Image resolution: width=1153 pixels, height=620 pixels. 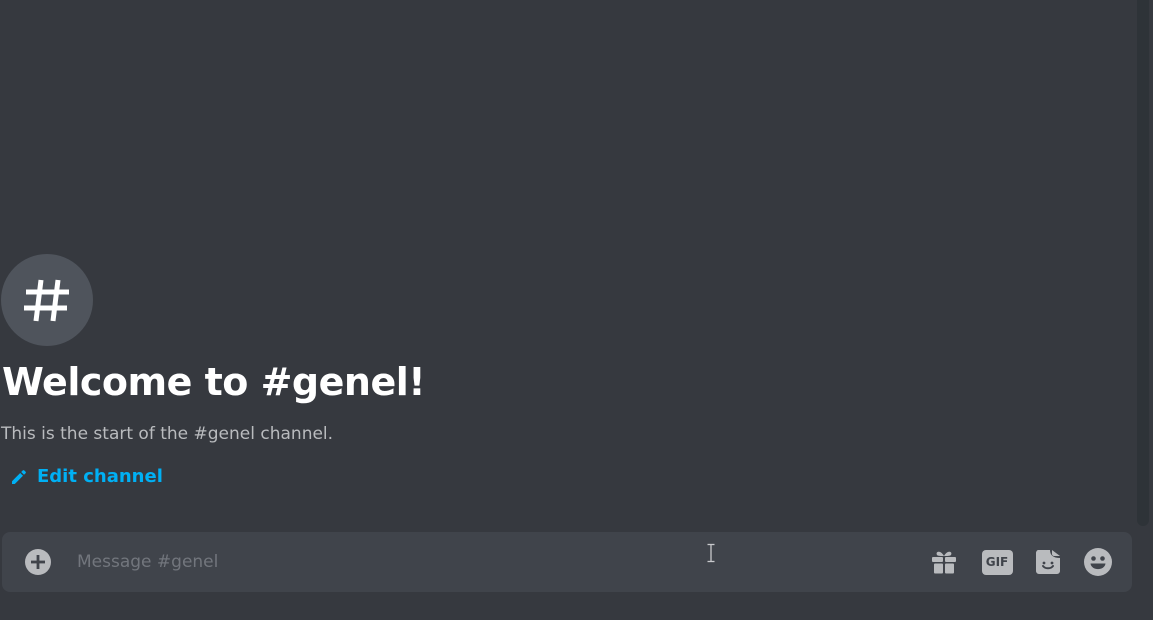 I want to click on message-composer: GIF, so click(x=567, y=562).